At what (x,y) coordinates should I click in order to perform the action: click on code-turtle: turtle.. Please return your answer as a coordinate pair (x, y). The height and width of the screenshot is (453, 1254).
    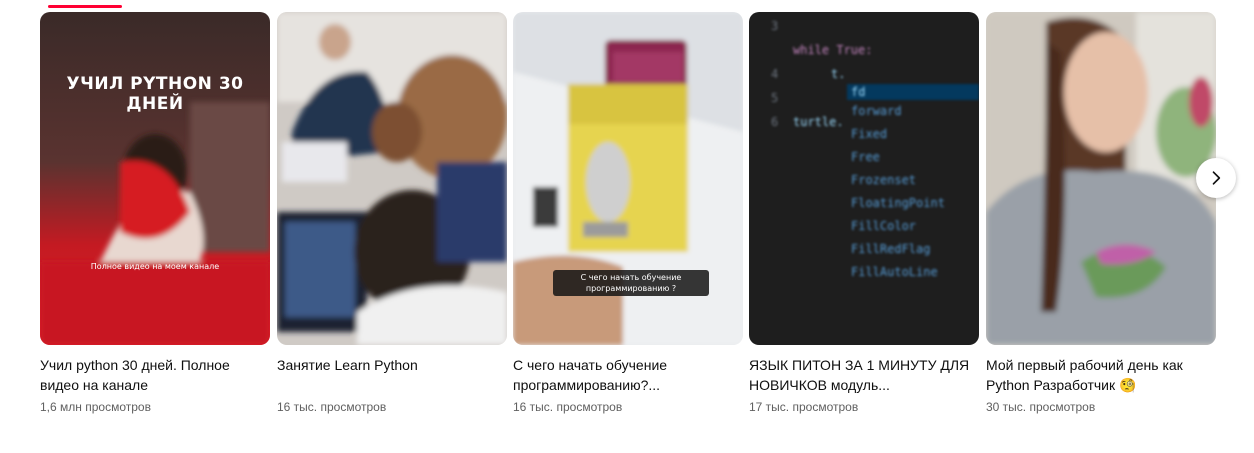
    Looking at the image, I should click on (818, 122).